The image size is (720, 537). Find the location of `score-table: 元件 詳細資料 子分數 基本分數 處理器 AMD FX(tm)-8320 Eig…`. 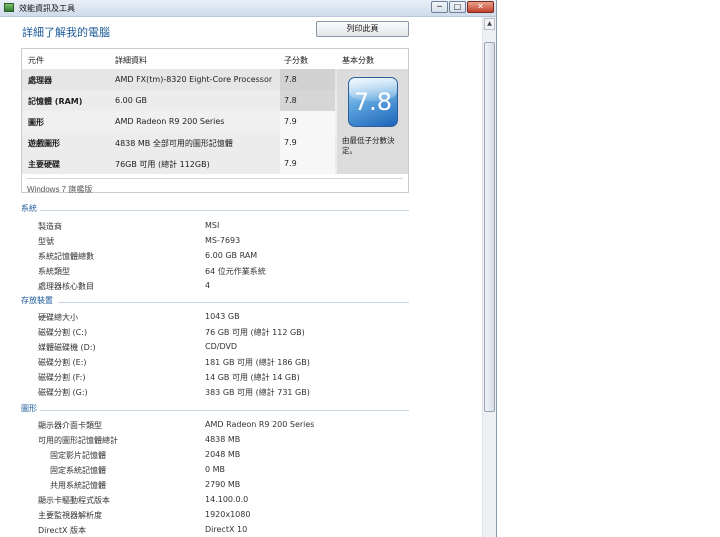

score-table: 元件 詳細資料 子分數 基本分數 處理器 AMD FX(tm)-8320 Eig… is located at coordinates (215, 121).